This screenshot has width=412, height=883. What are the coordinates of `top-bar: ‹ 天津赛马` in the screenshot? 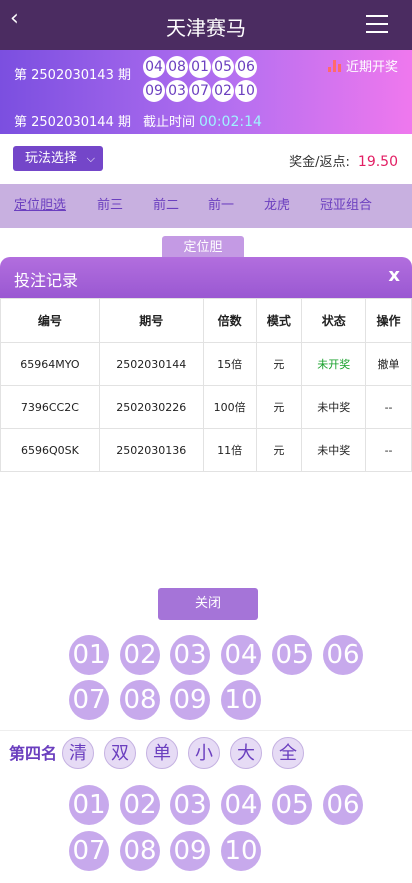 It's located at (206, 25).